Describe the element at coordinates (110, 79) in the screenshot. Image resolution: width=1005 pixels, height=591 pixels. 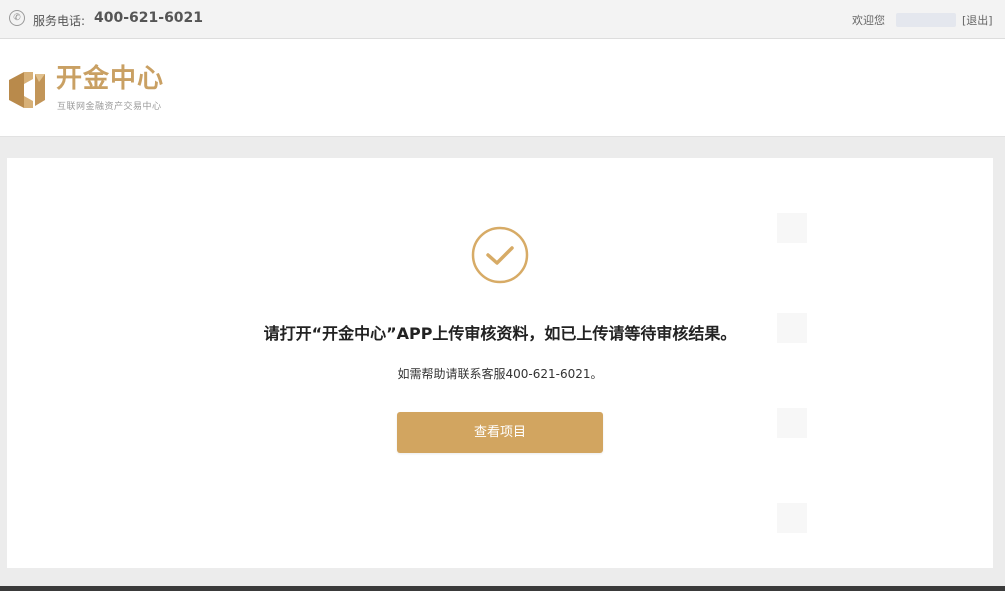
I see `logo-title: 开金中心` at that location.